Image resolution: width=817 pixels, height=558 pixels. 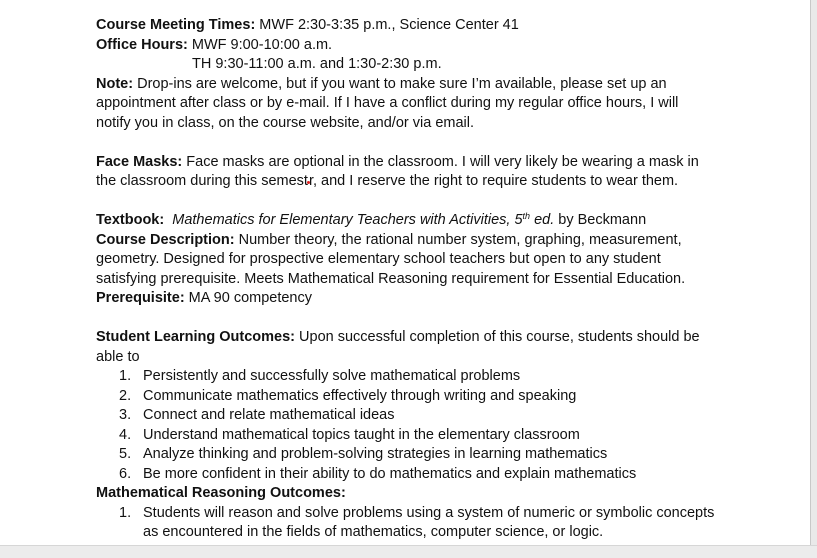 I want to click on textbook-author: by Beckmann, so click(x=600, y=220).